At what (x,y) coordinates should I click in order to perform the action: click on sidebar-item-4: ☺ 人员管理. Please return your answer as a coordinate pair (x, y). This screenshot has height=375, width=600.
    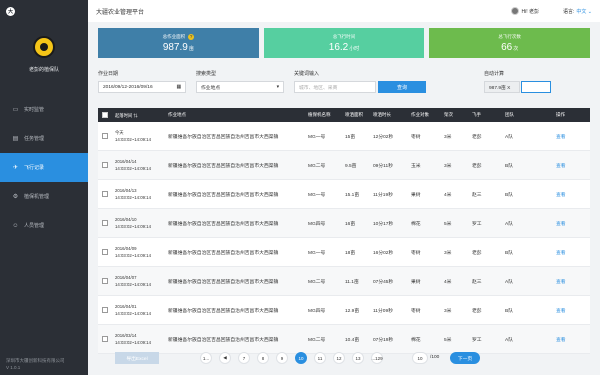
    Looking at the image, I should click on (44, 225).